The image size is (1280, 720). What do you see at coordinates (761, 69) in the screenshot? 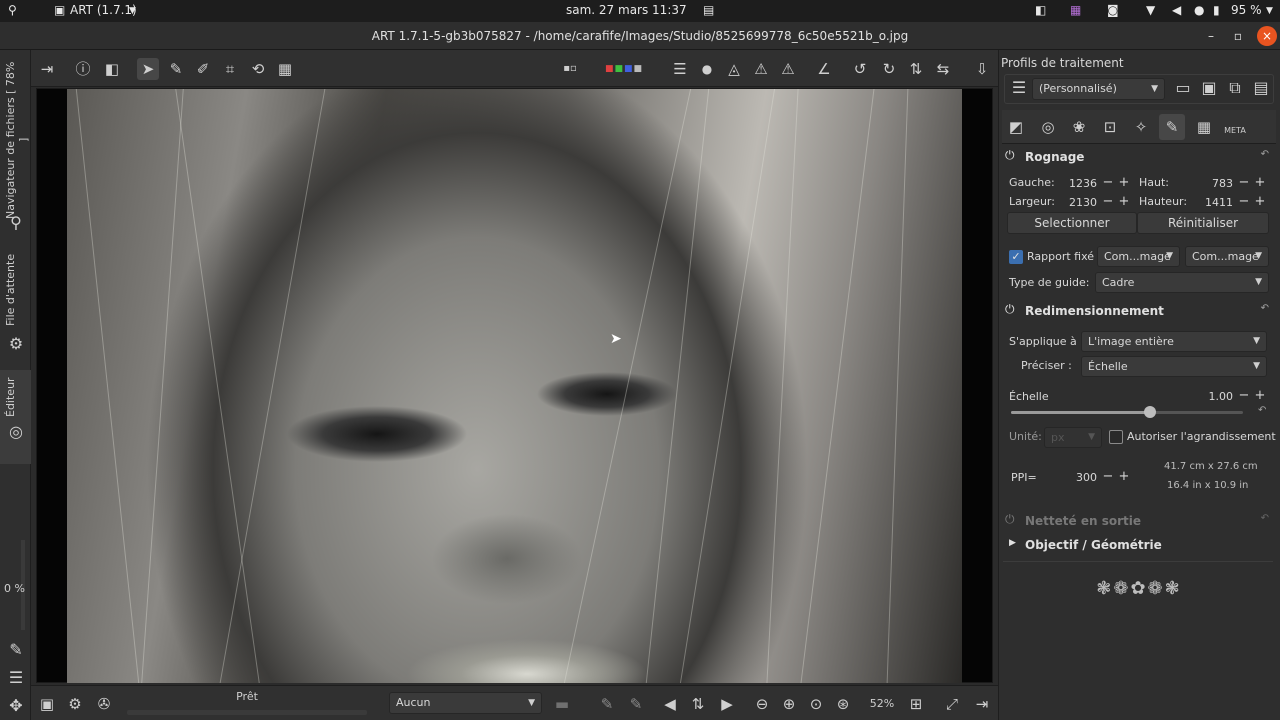
I see `shadow-warning-icon: ⚠` at bounding box center [761, 69].